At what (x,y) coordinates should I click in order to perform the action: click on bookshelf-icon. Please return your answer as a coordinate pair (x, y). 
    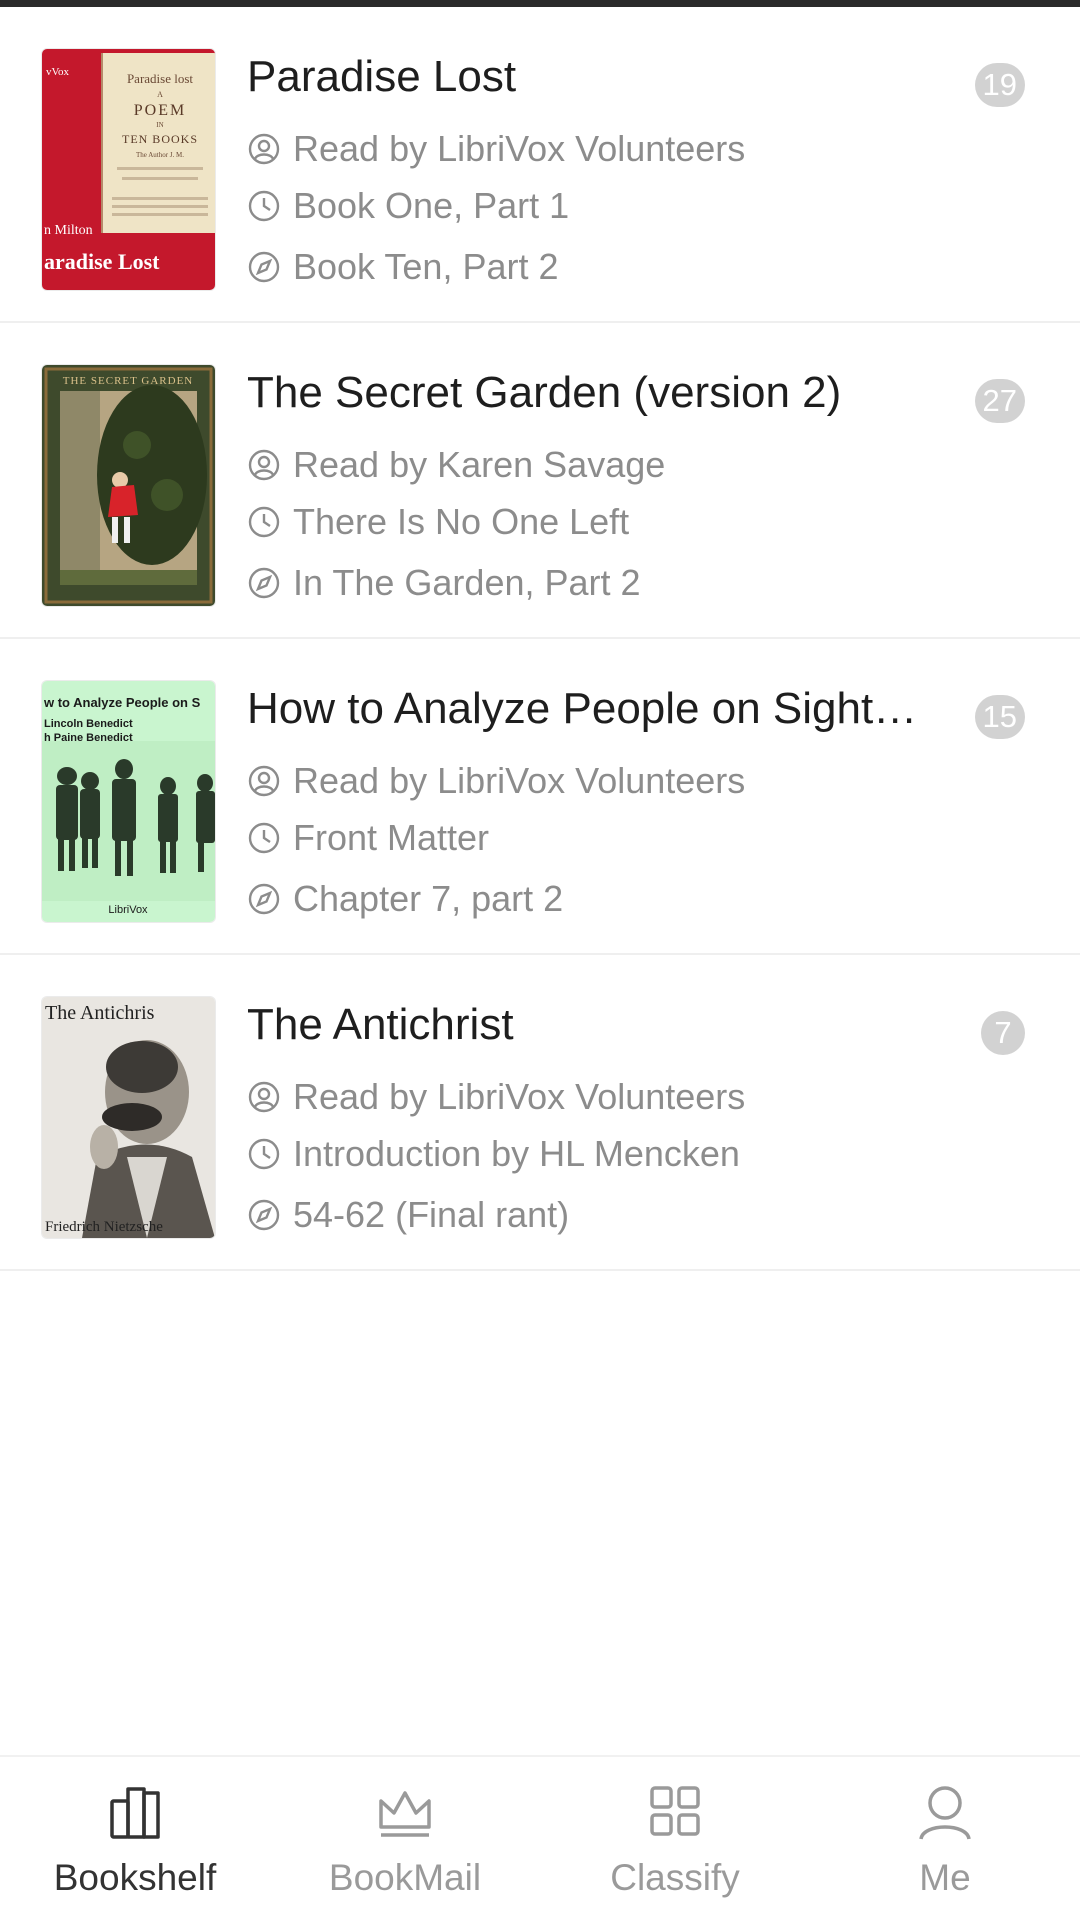
    Looking at the image, I should click on (135, 1811).